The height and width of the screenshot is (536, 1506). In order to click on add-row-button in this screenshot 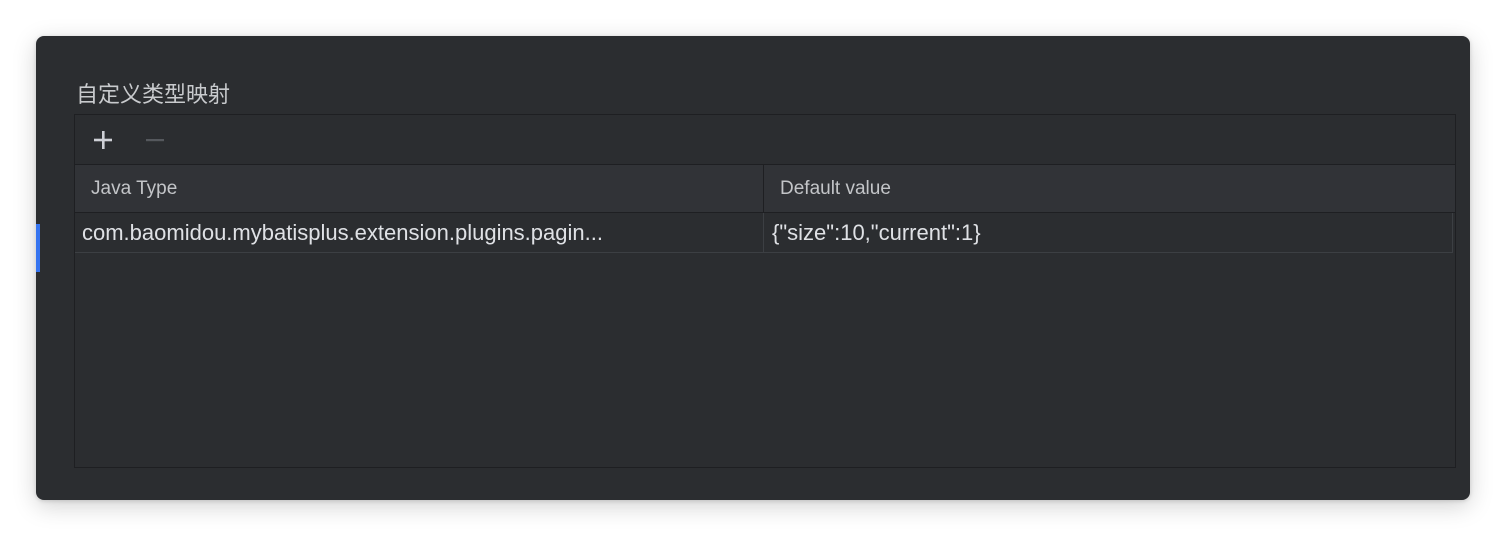, I will do `click(103, 140)`.